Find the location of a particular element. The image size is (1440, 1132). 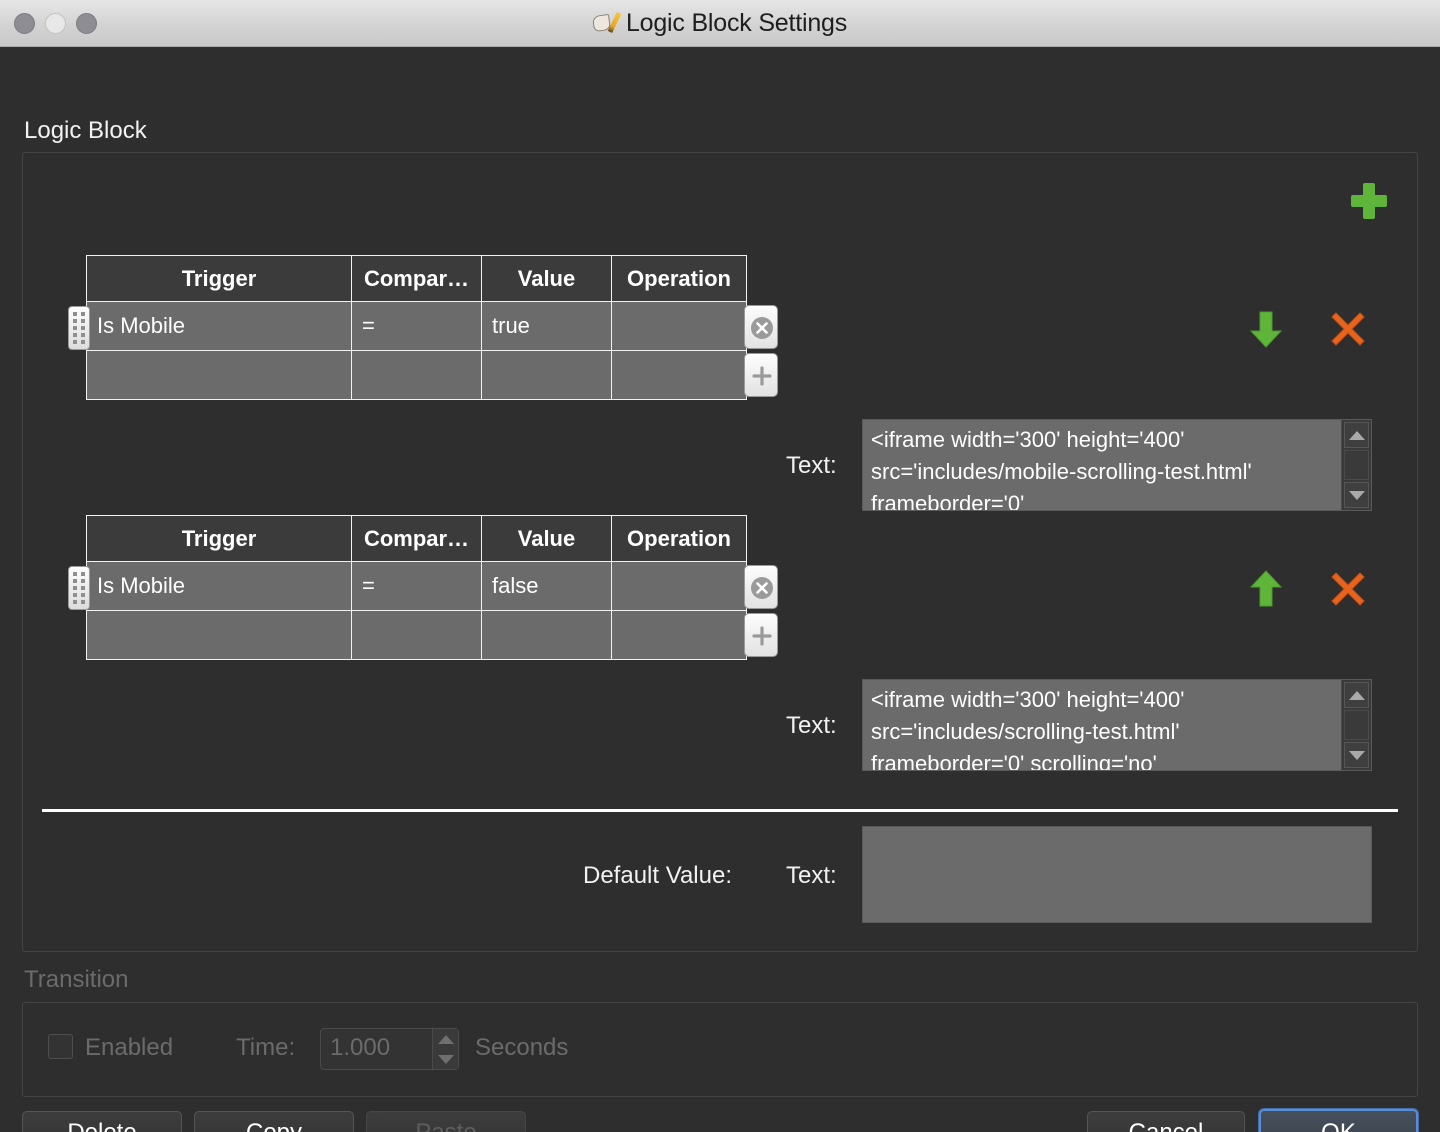

transition-time-label: Time: is located at coordinates (266, 1047).